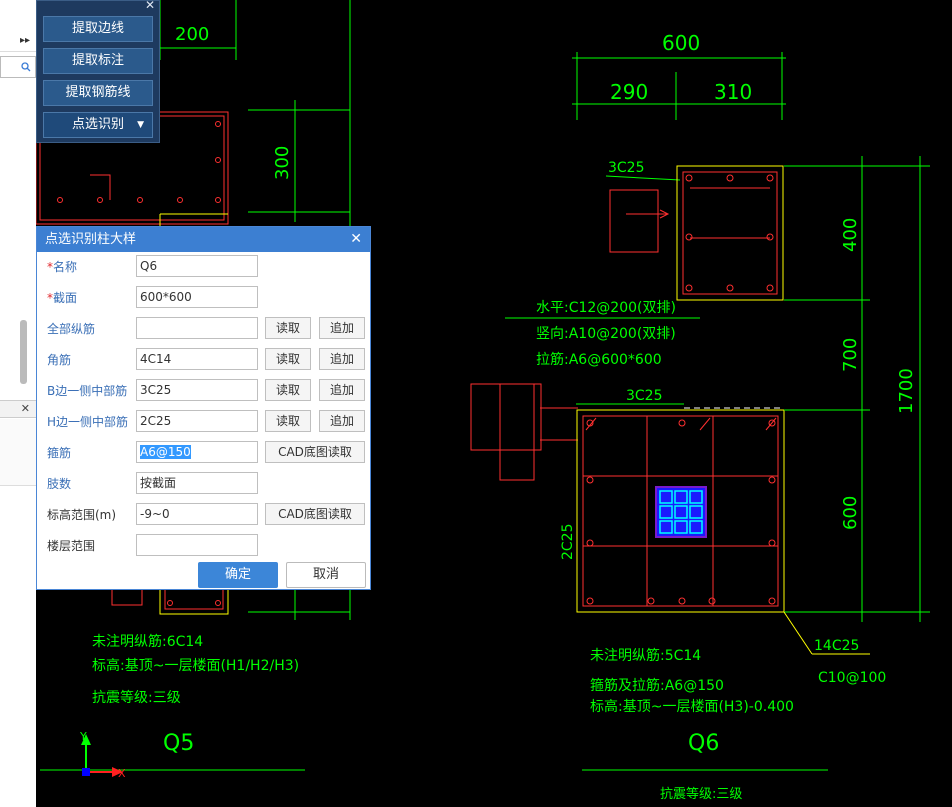 The image size is (952, 807). I want to click on elevation-cad-read-button: CAD底图读取, so click(315, 514).